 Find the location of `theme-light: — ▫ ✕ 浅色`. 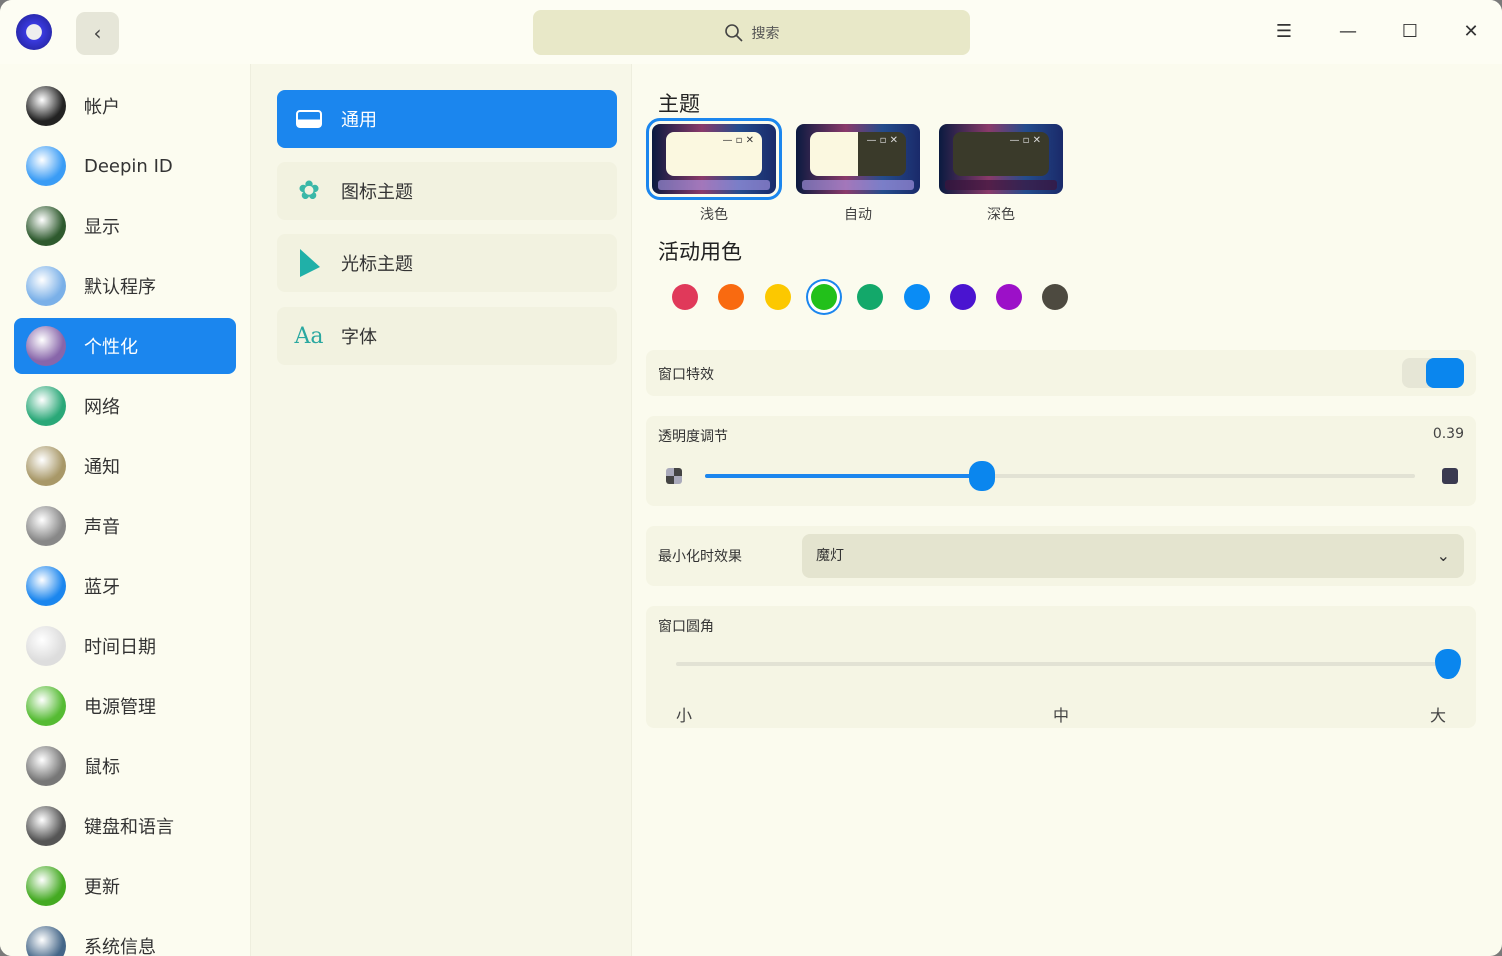

theme-light: — ▫ ✕ 浅色 is located at coordinates (714, 171).